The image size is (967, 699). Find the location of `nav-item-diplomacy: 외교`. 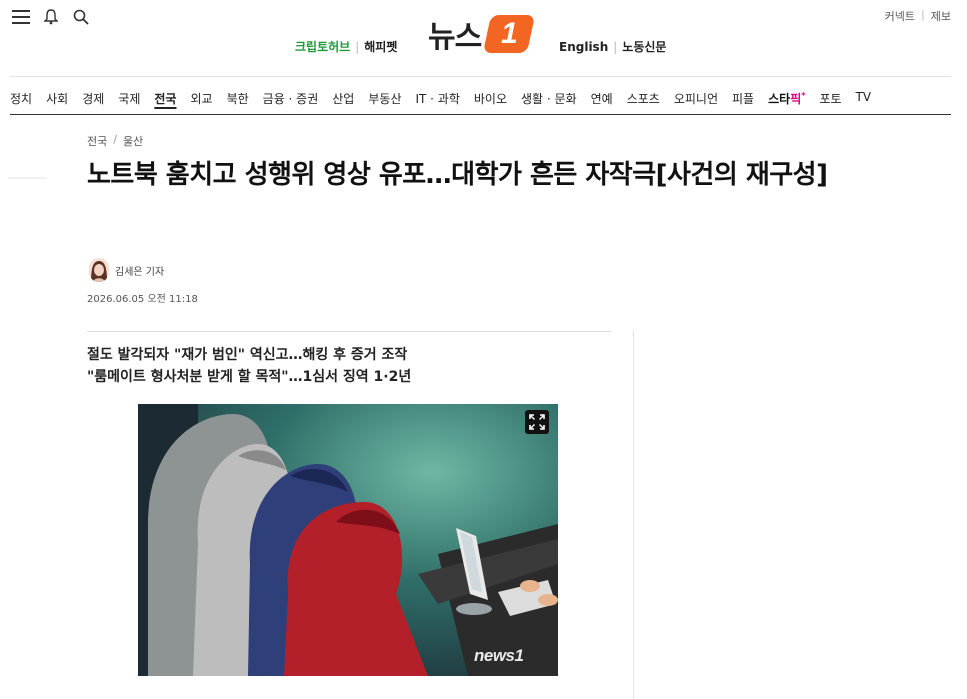

nav-item-diplomacy: 외교 is located at coordinates (201, 100).